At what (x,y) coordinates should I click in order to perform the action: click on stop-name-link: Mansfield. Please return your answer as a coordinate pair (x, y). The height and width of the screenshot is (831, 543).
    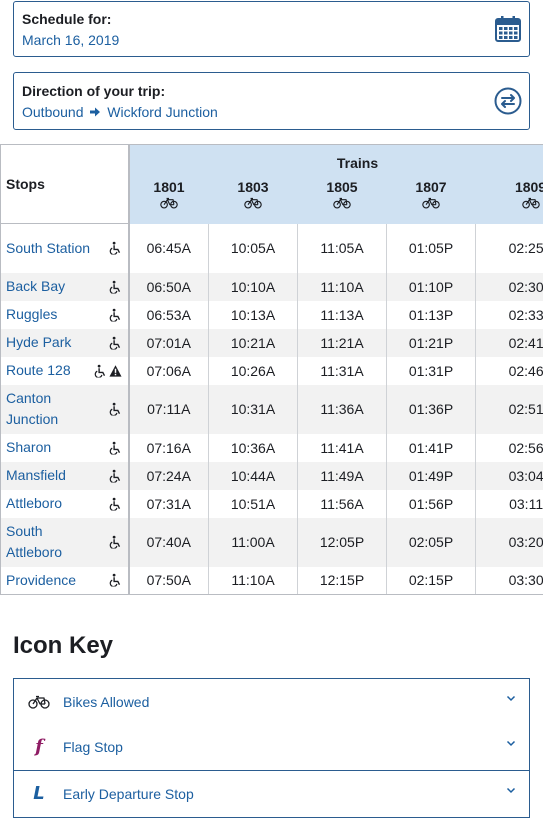
    Looking at the image, I should click on (50, 475).